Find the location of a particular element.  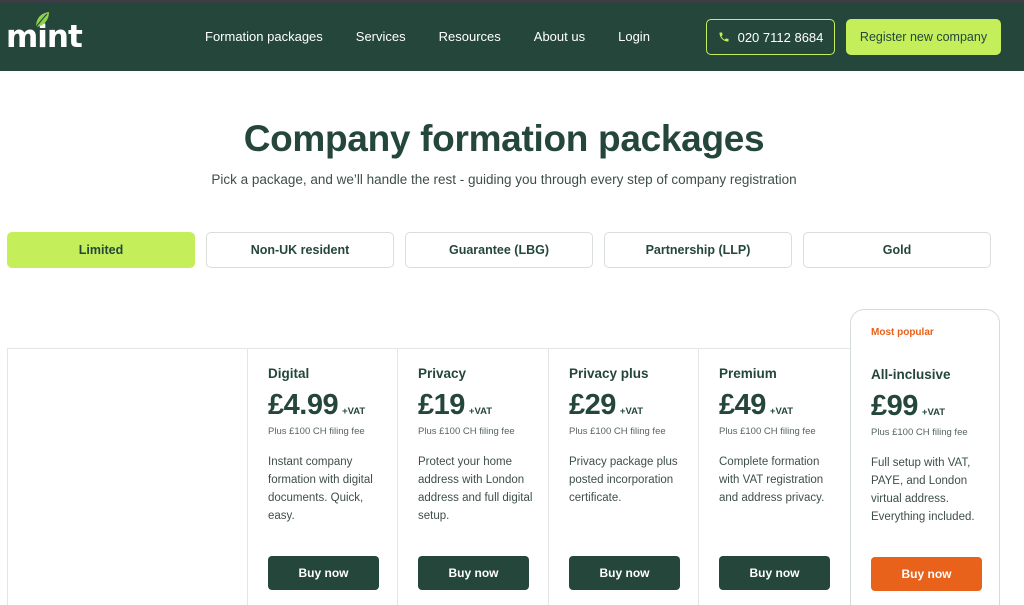

leaf-icon is located at coordinates (42, 20).